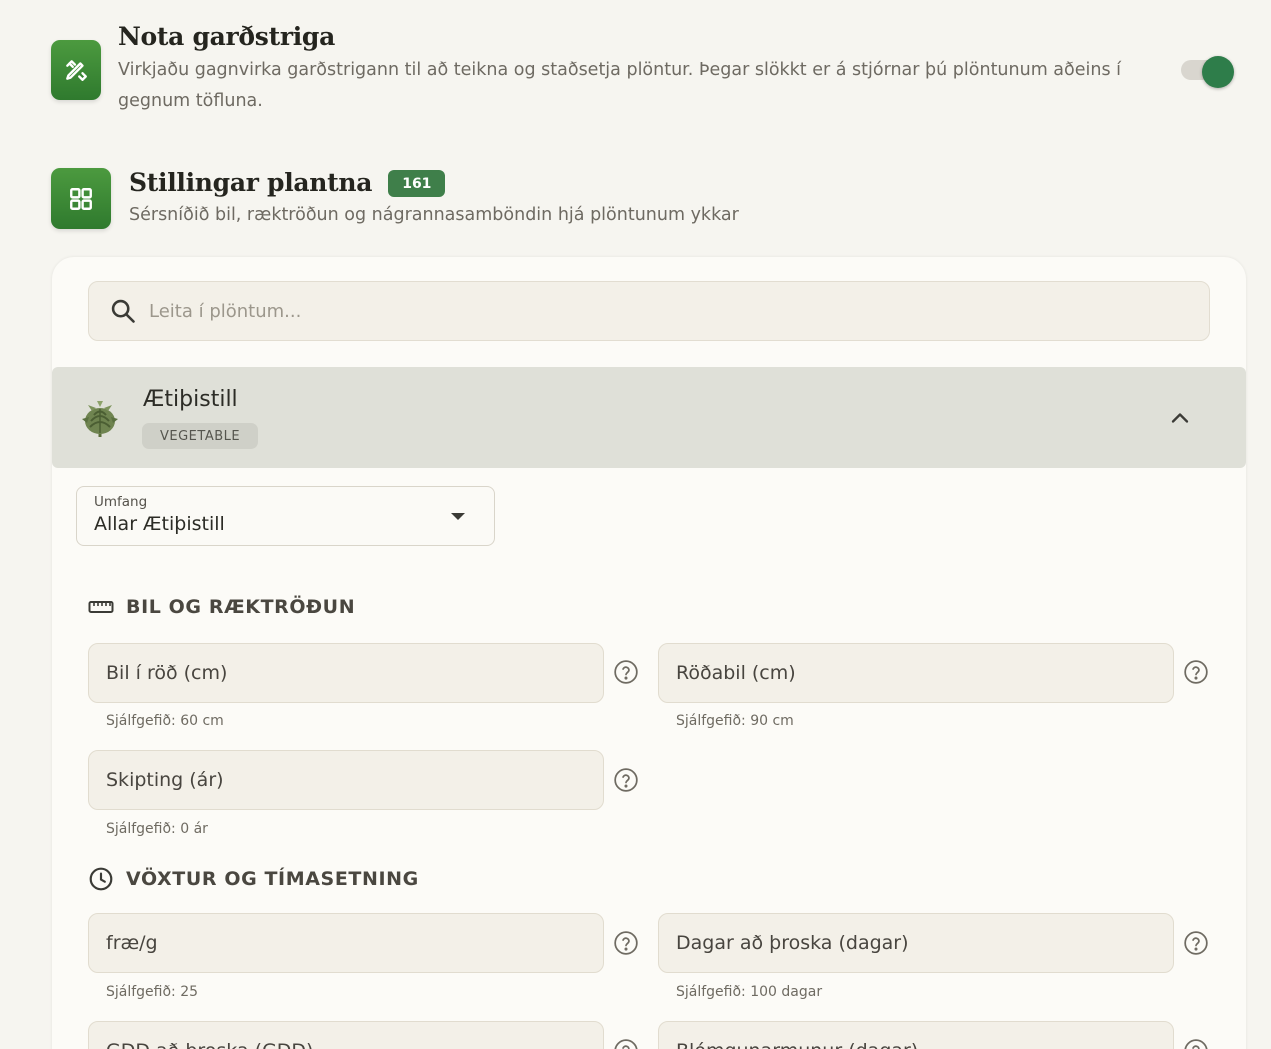  I want to click on row-spacing-field, so click(916, 673).